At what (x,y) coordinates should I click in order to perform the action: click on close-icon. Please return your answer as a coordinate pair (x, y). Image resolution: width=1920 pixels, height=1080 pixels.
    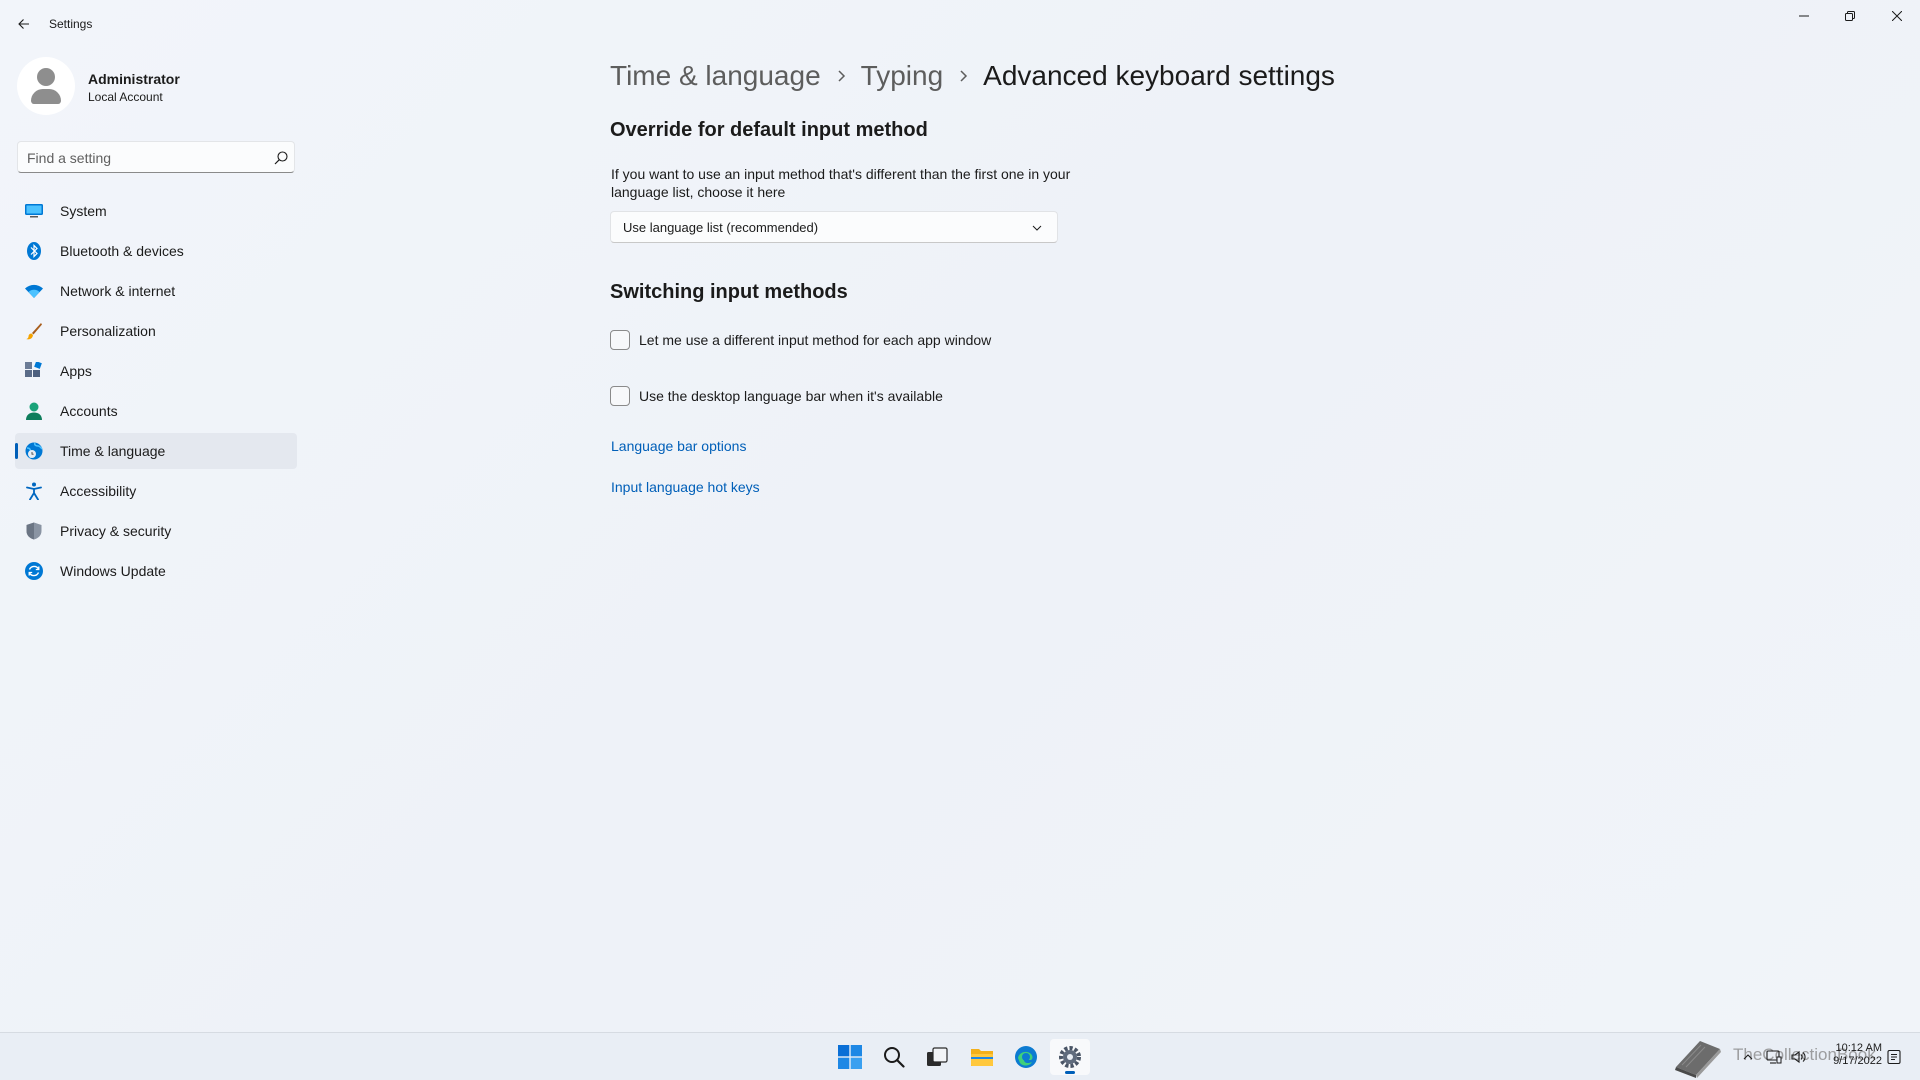
    Looking at the image, I should click on (1897, 16).